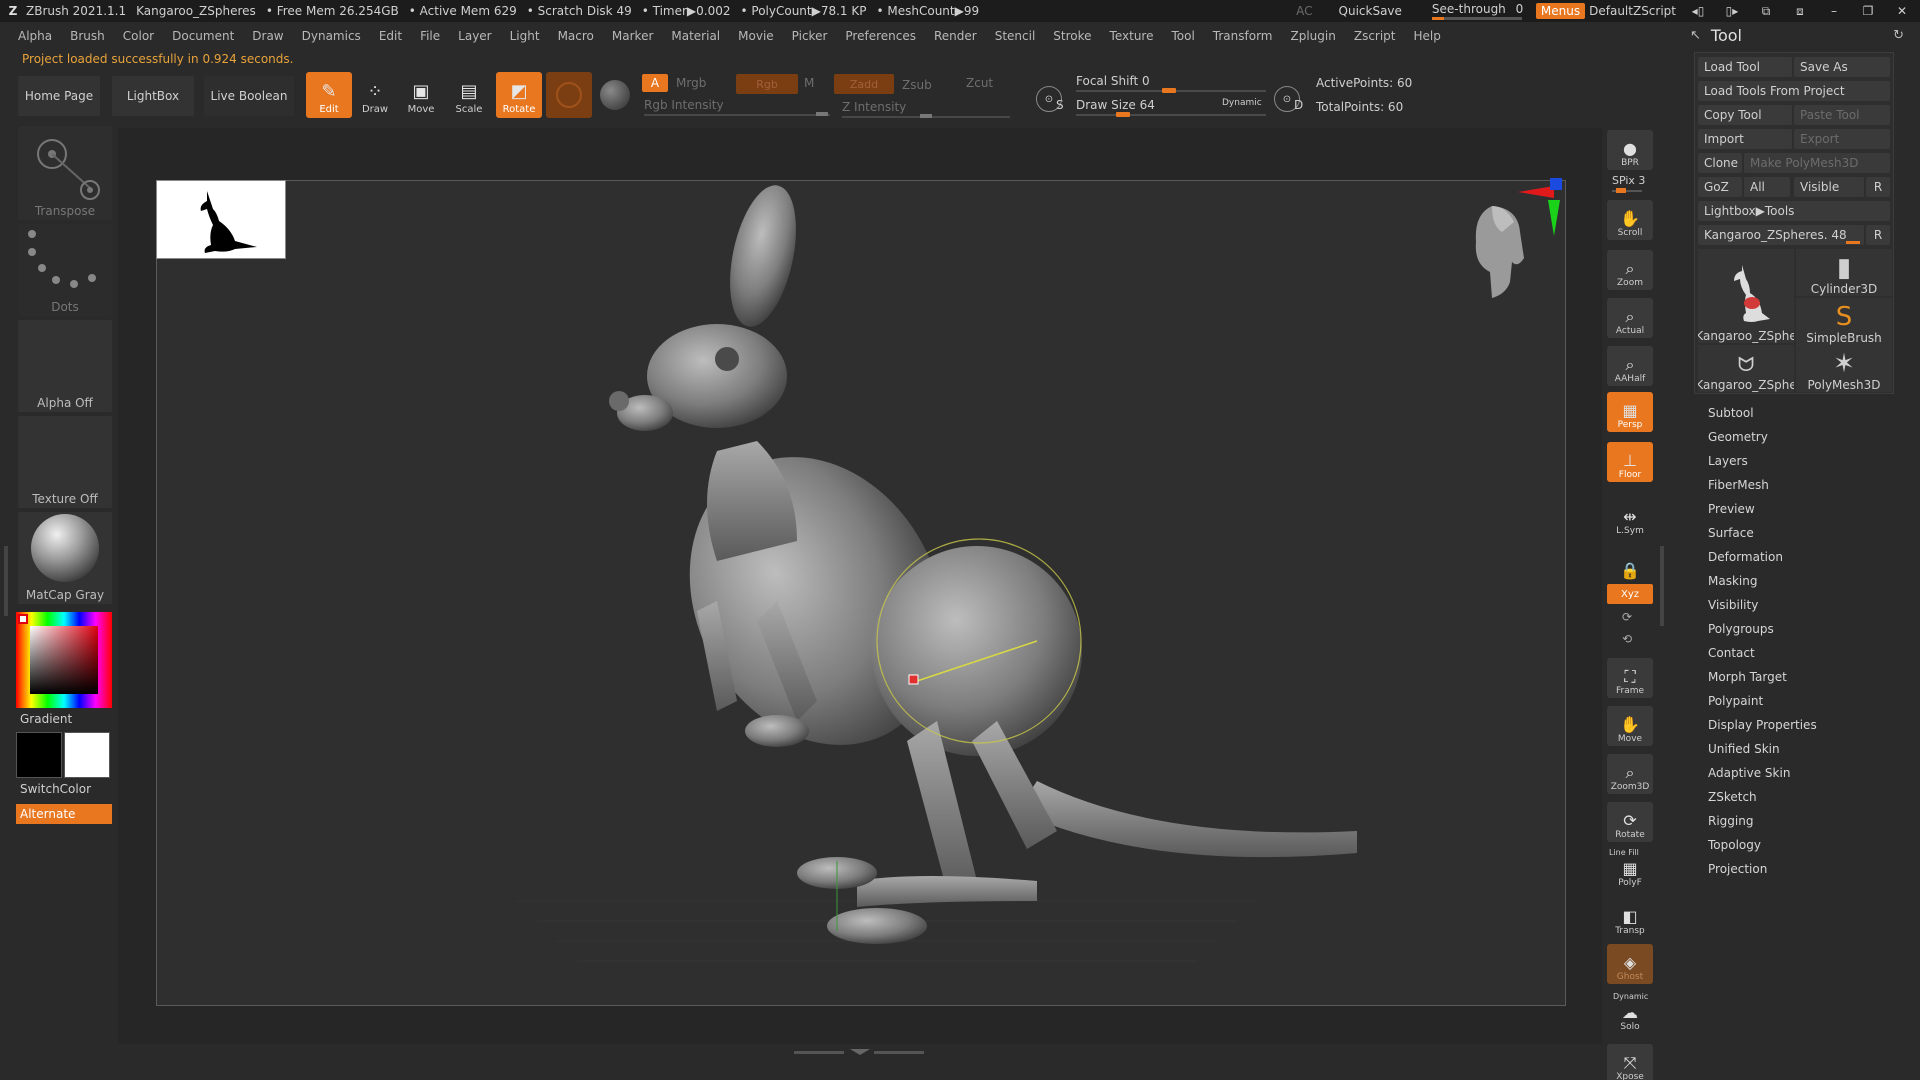 The width and height of the screenshot is (1920, 1080). What do you see at coordinates (655, 83) in the screenshot?
I see `alpha-a-button: A` at bounding box center [655, 83].